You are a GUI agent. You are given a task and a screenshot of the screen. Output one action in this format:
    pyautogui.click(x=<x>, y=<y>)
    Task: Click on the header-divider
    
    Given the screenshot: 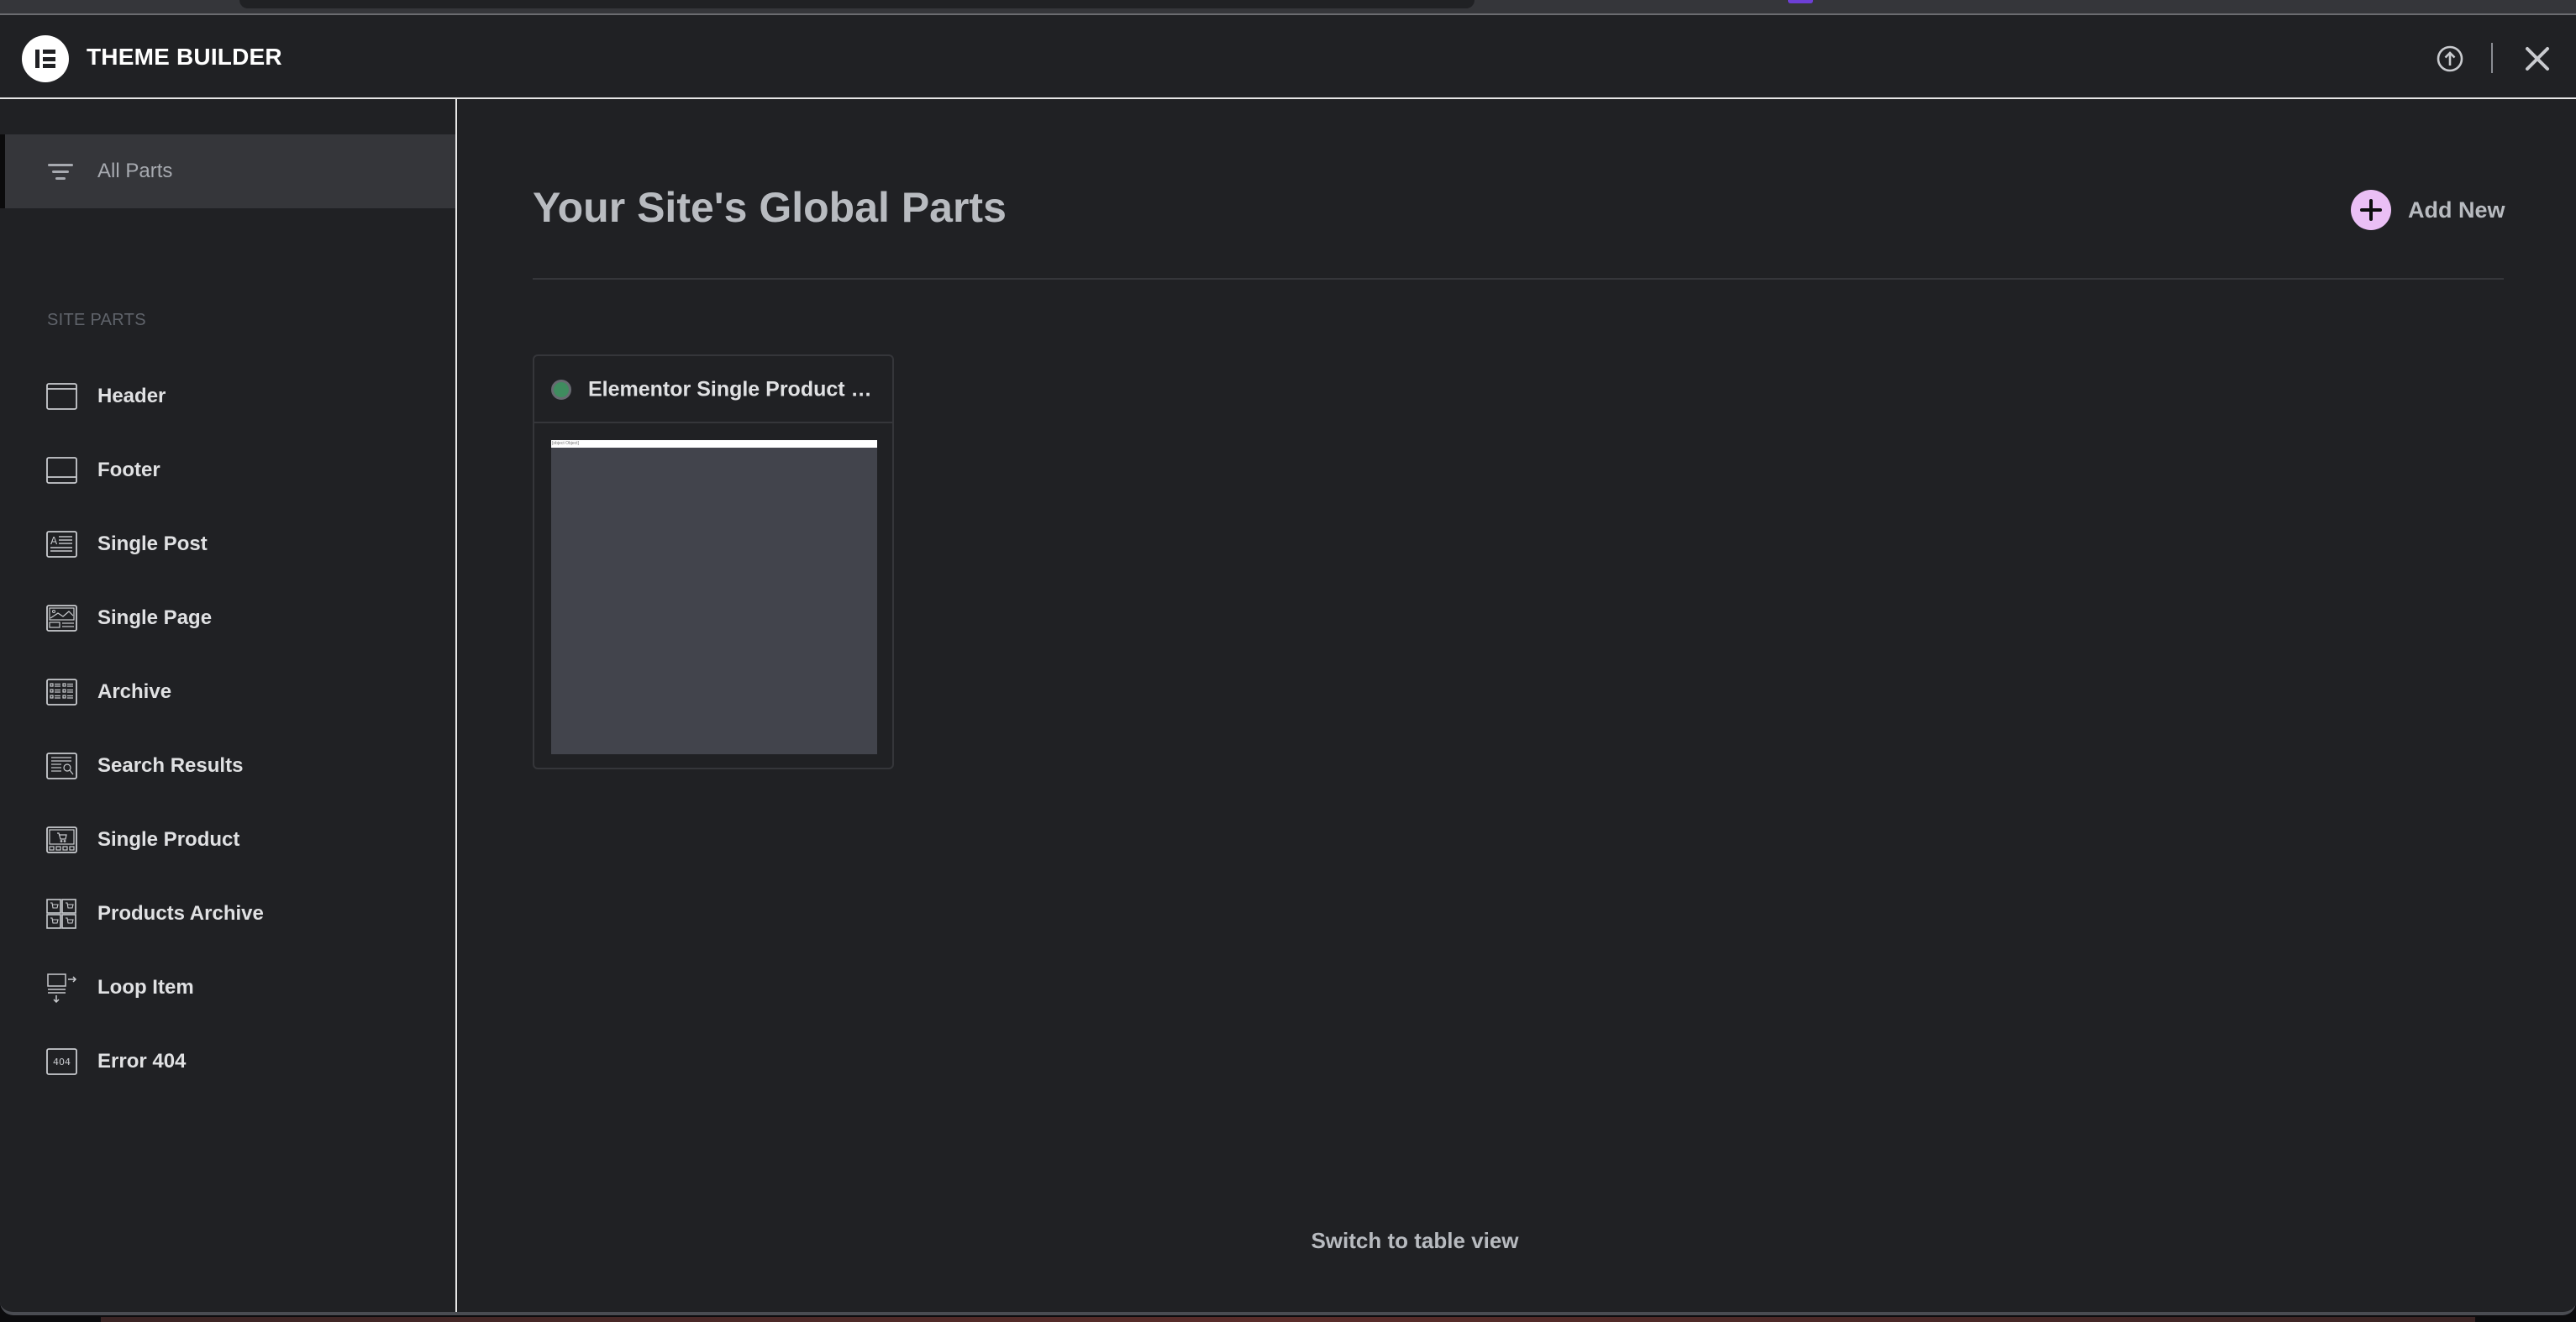 What is the action you would take?
    pyautogui.click(x=2492, y=58)
    